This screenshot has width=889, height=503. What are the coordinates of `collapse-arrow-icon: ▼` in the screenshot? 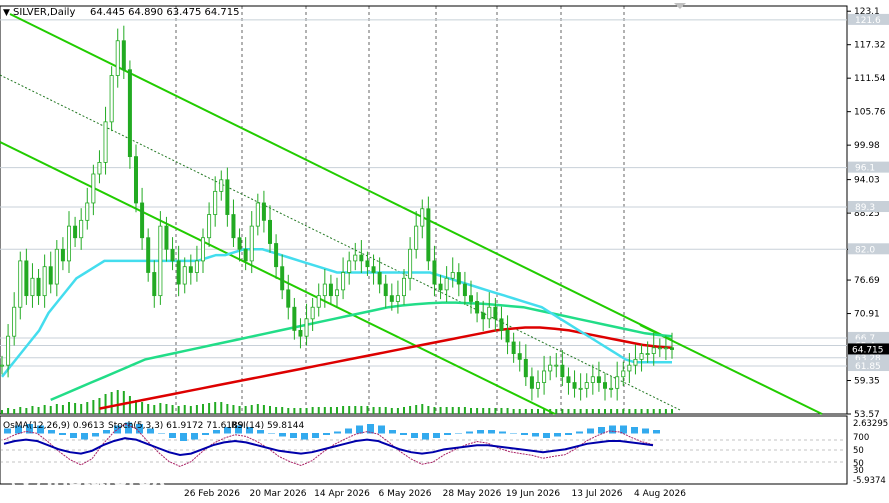 It's located at (6, 13).